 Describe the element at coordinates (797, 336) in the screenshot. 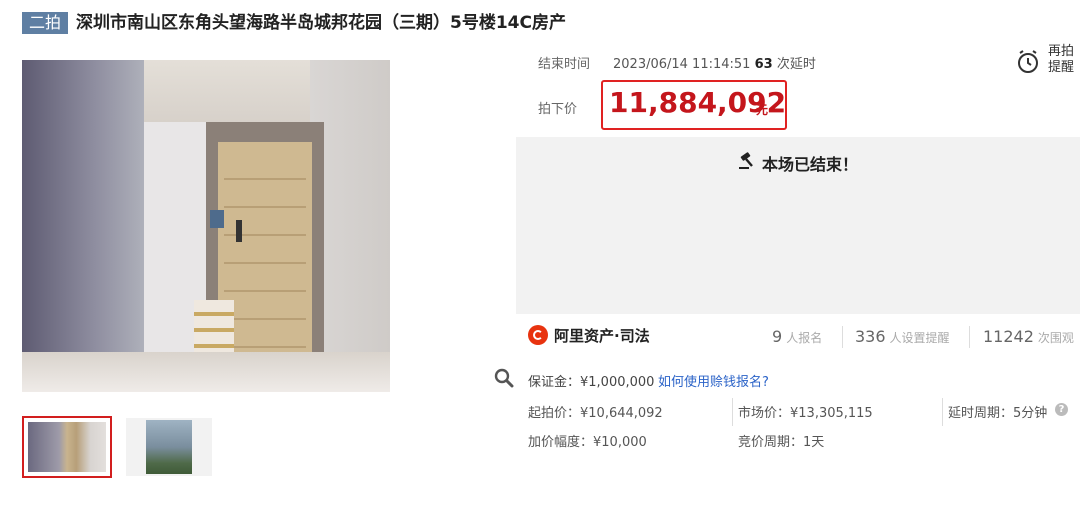

I see `stat-registered: 9 人报名` at that location.